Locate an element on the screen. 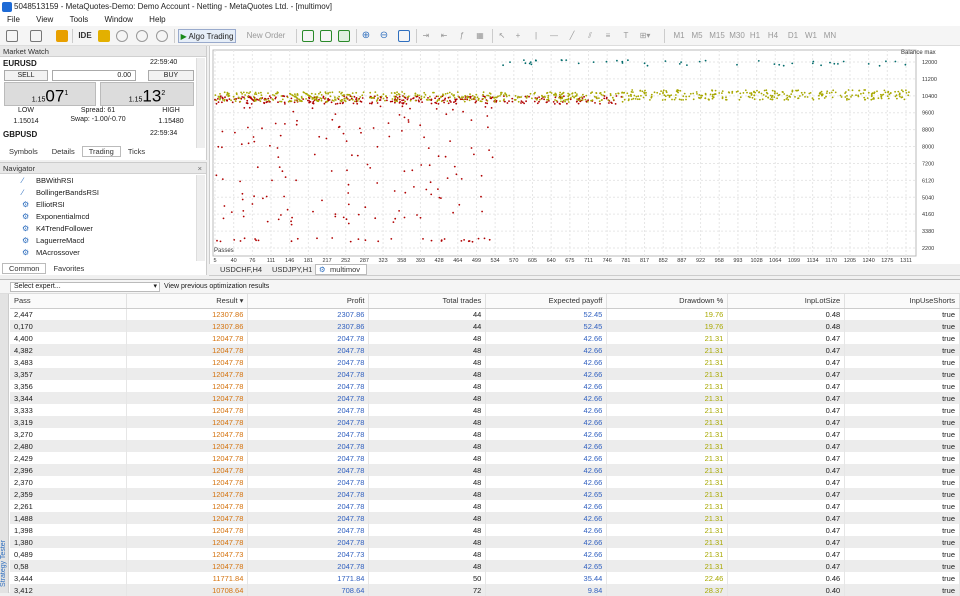  tab-favorites: Favorites is located at coordinates (68, 268).